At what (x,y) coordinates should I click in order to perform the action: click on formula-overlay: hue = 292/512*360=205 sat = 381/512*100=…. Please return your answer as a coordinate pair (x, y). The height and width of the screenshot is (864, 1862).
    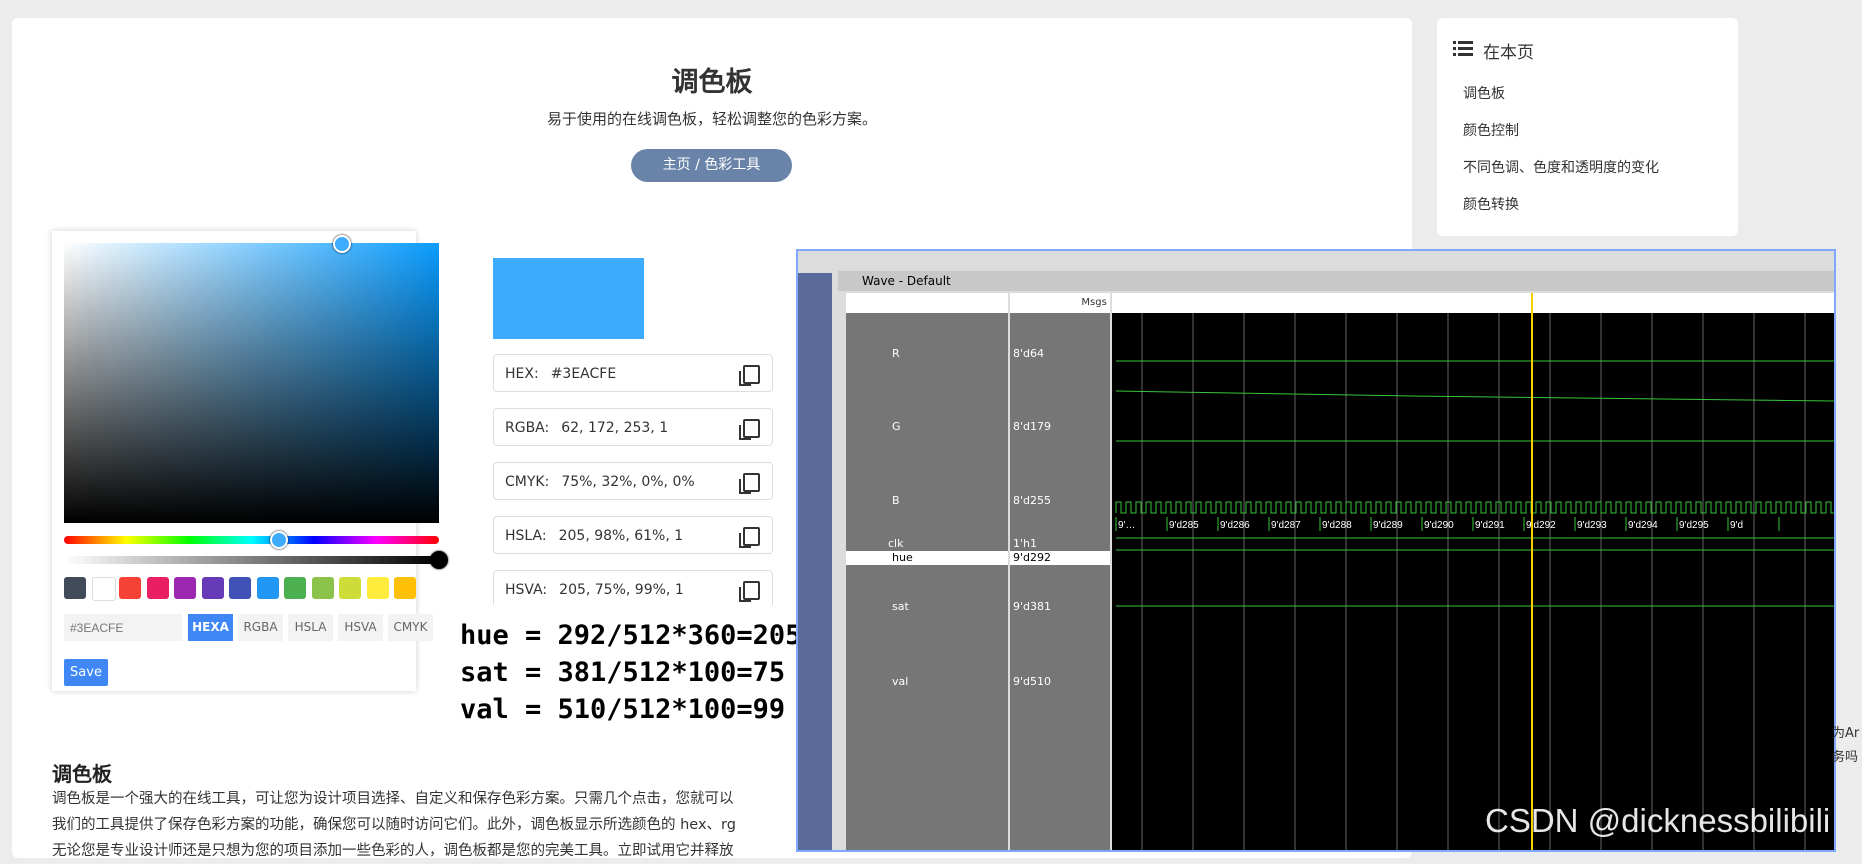
    Looking at the image, I should click on (638, 671).